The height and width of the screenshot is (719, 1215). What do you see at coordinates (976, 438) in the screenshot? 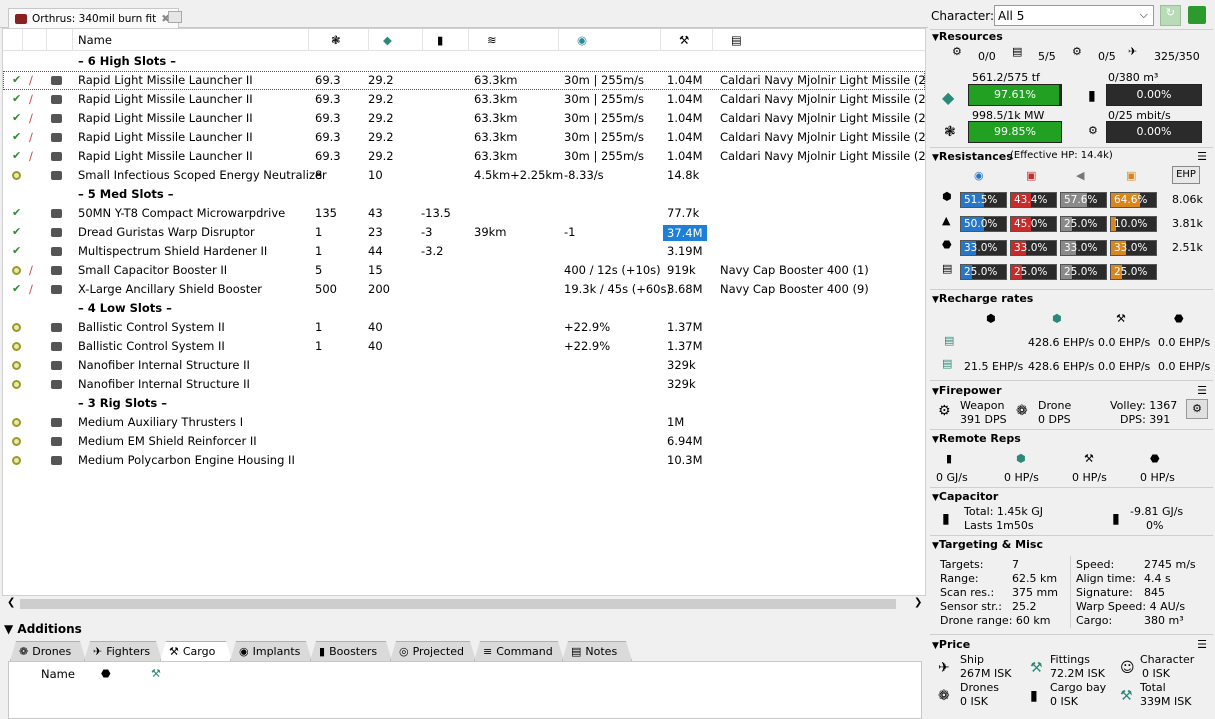
I see `remote-reps-header: Remote Reps` at bounding box center [976, 438].